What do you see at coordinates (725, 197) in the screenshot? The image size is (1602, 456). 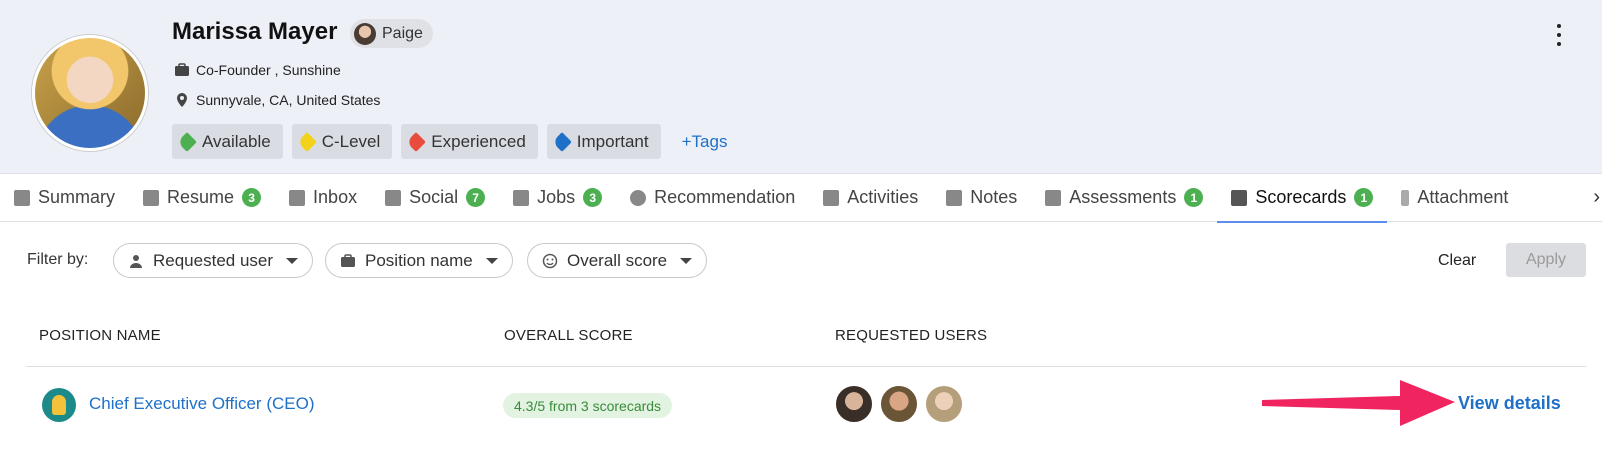 I see `tab-label: Recommendation` at bounding box center [725, 197].